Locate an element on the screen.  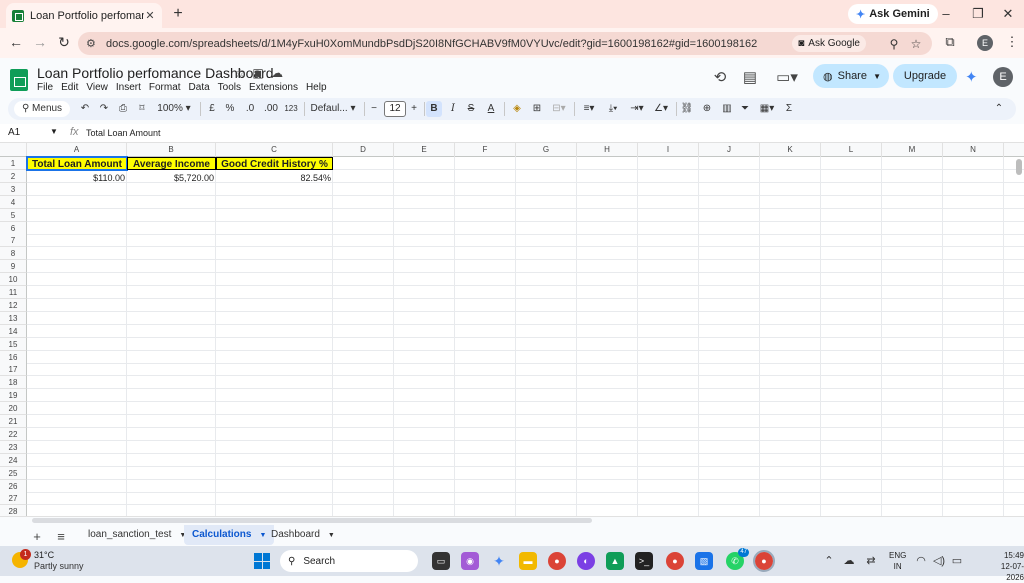
comments-icon: ▤ is located at coordinates (750, 77).